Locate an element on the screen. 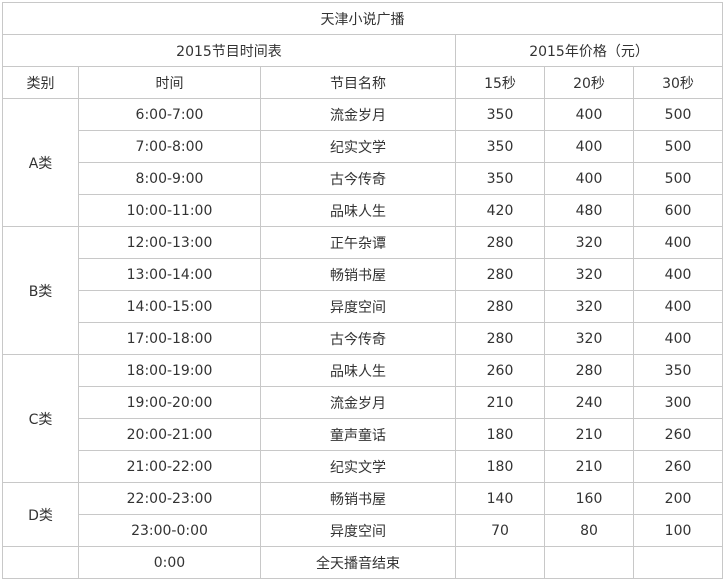 This screenshot has width=724, height=580. footer-program-cell: 全天播音结束 is located at coordinates (358, 562).